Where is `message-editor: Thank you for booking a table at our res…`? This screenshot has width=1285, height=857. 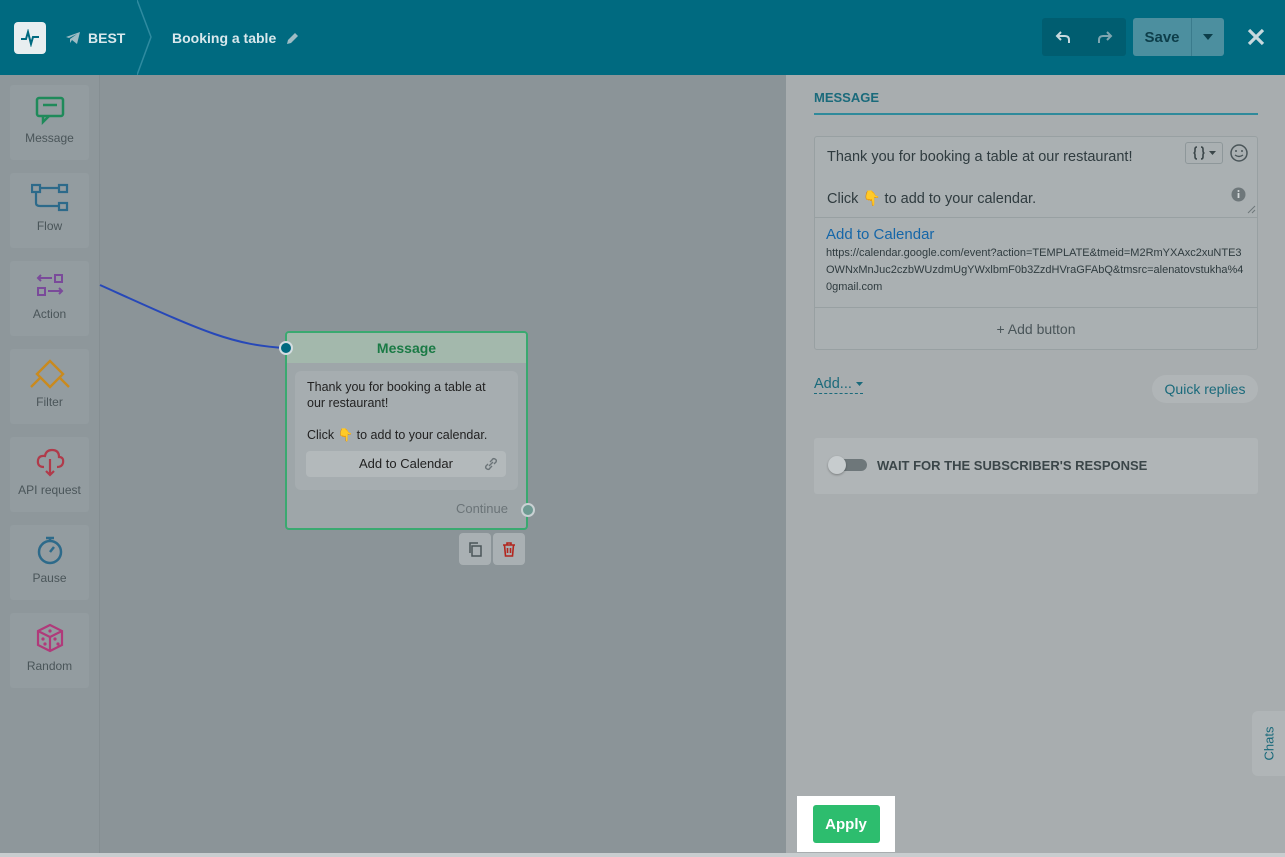 message-editor: Thank you for booking a table at our res… is located at coordinates (1036, 243).